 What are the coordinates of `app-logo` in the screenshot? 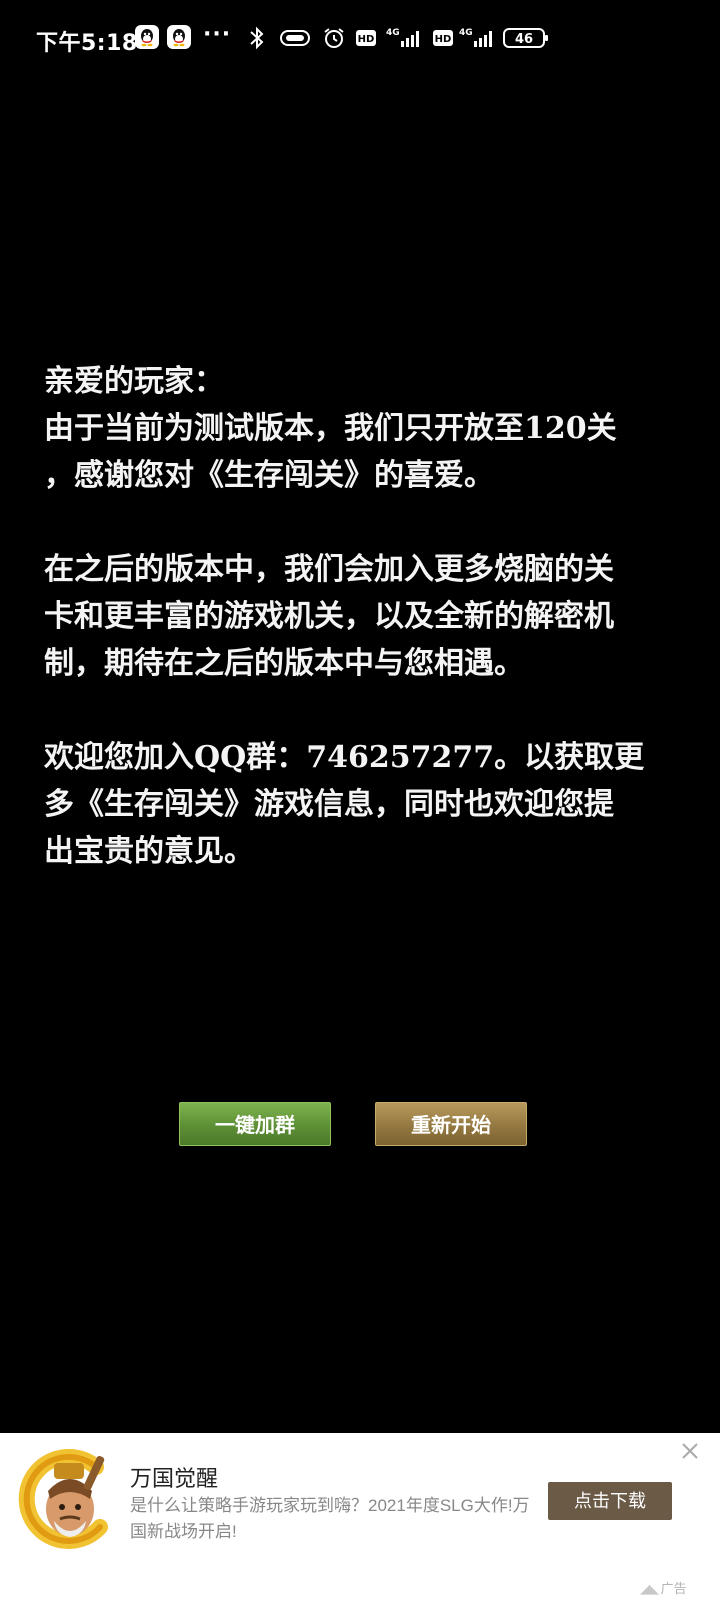 It's located at (68, 1499).